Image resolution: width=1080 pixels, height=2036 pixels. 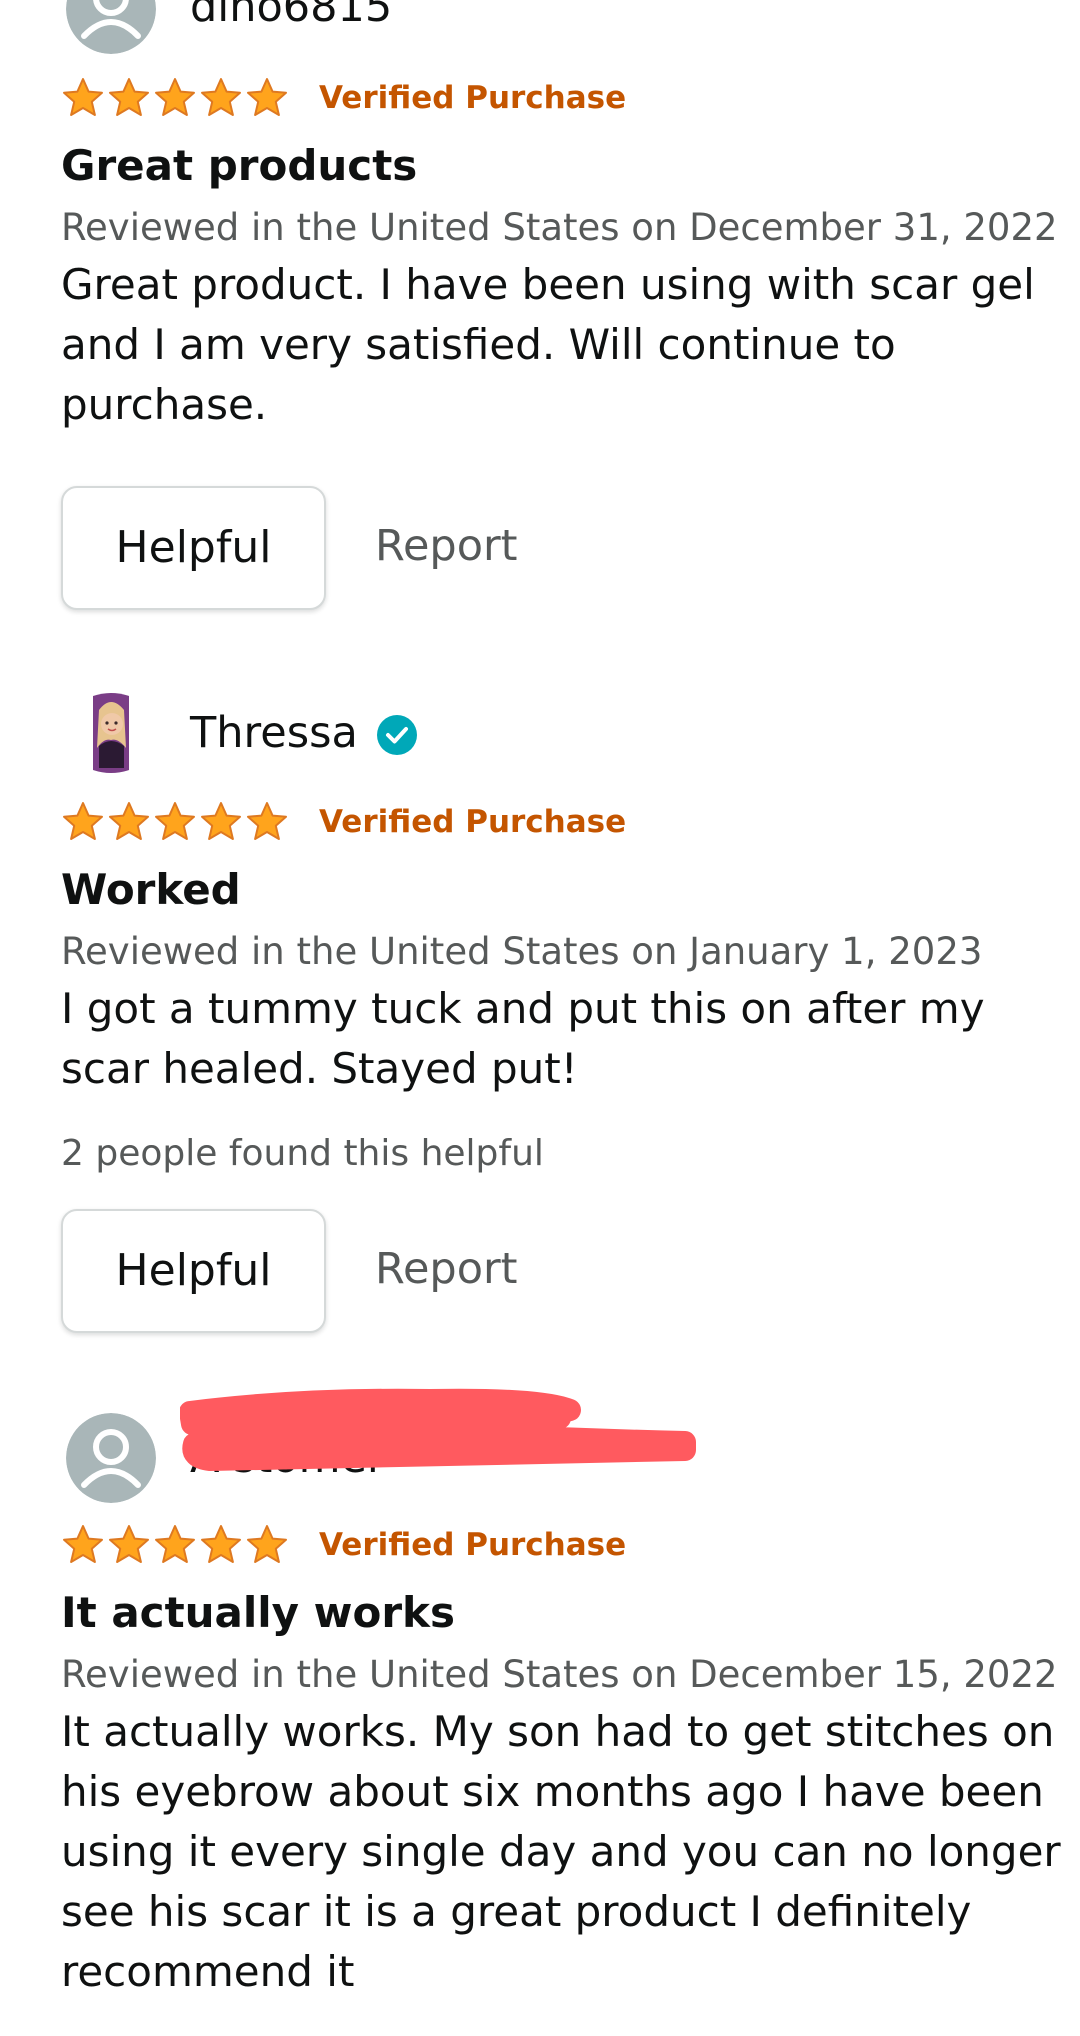 What do you see at coordinates (239, 165) in the screenshot?
I see `review-title: Great products` at bounding box center [239, 165].